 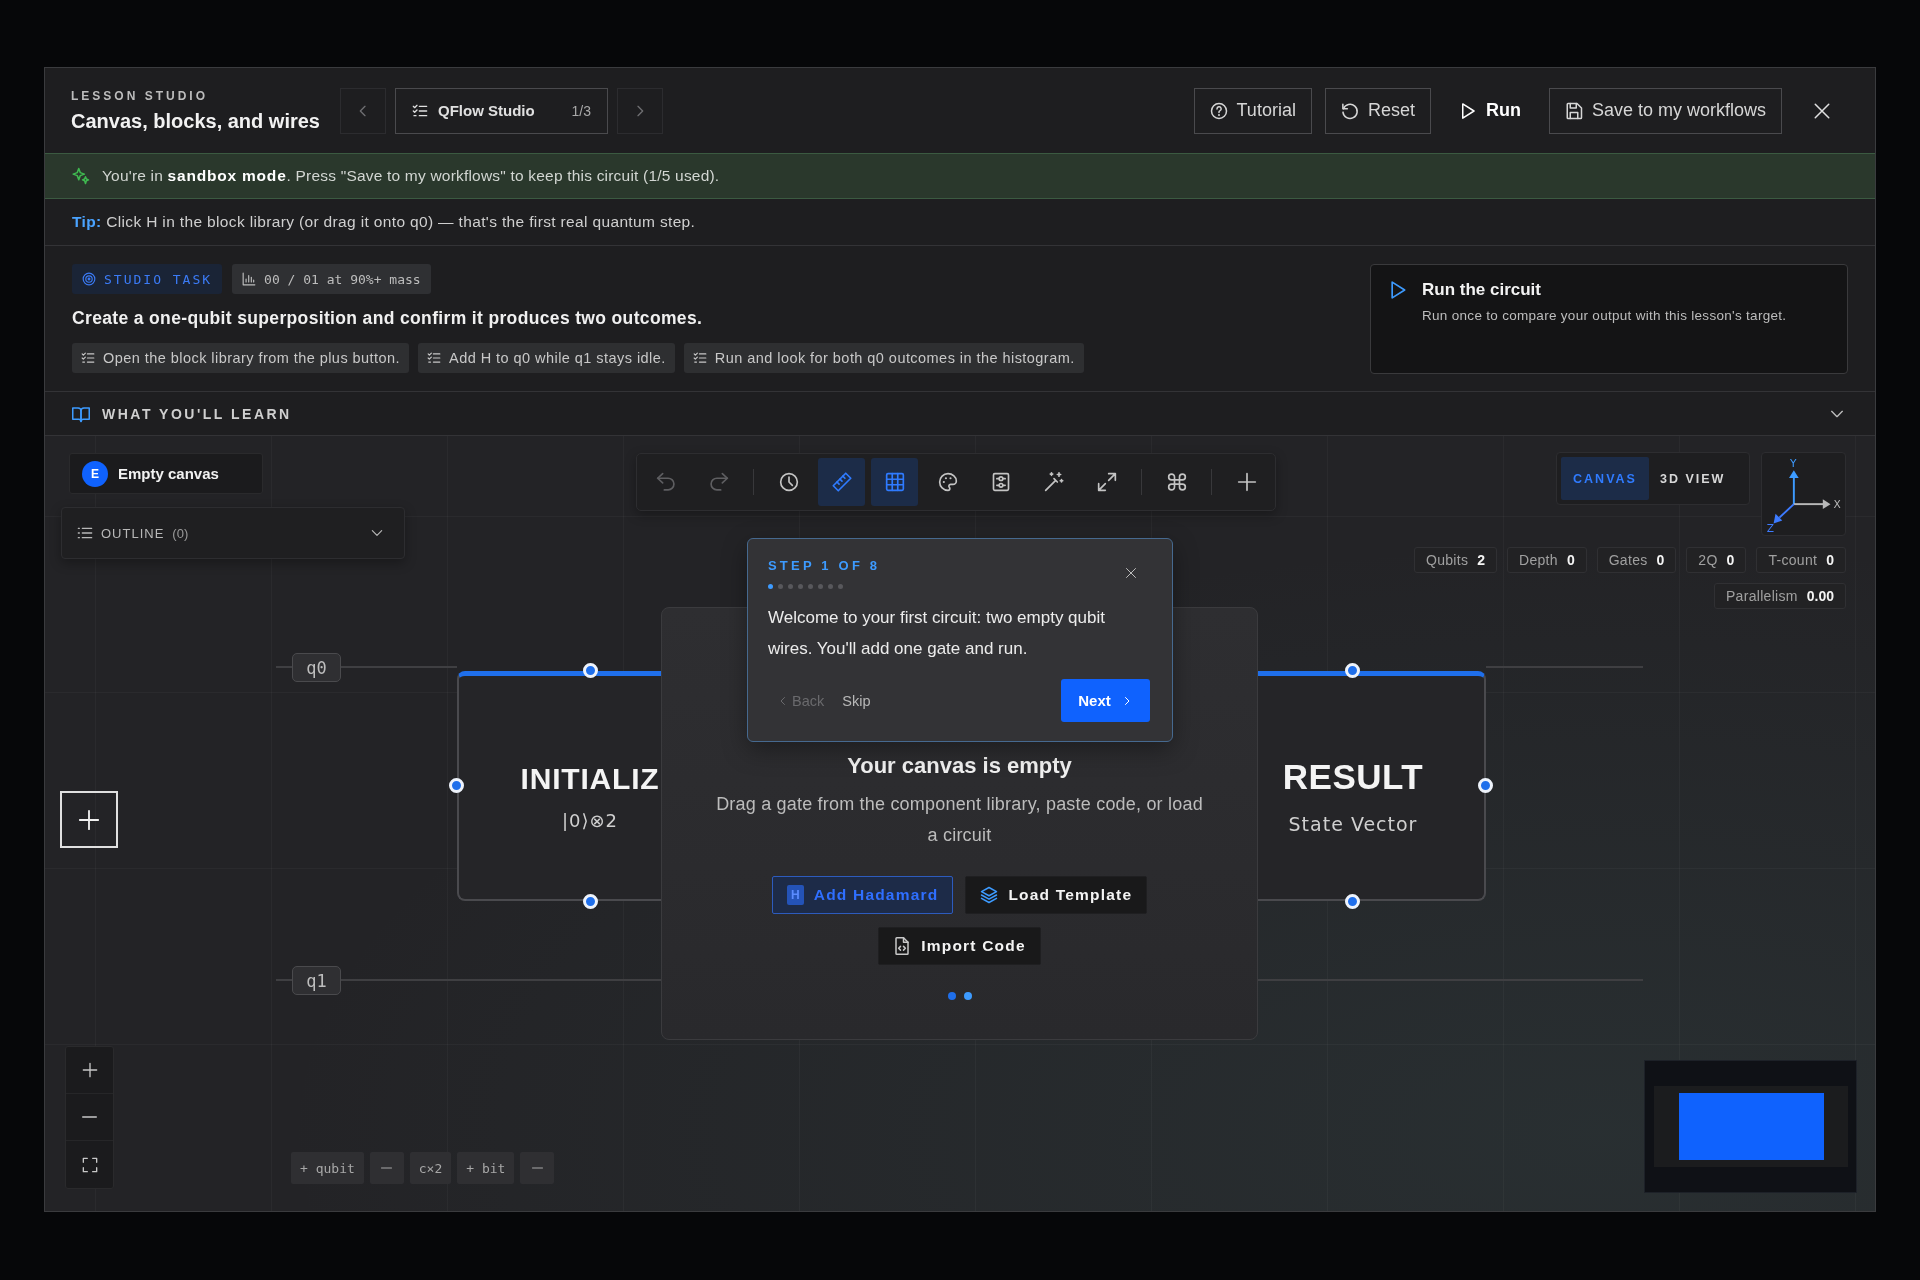 I want to click on save-button: Save to my workflows, so click(x=1665, y=110).